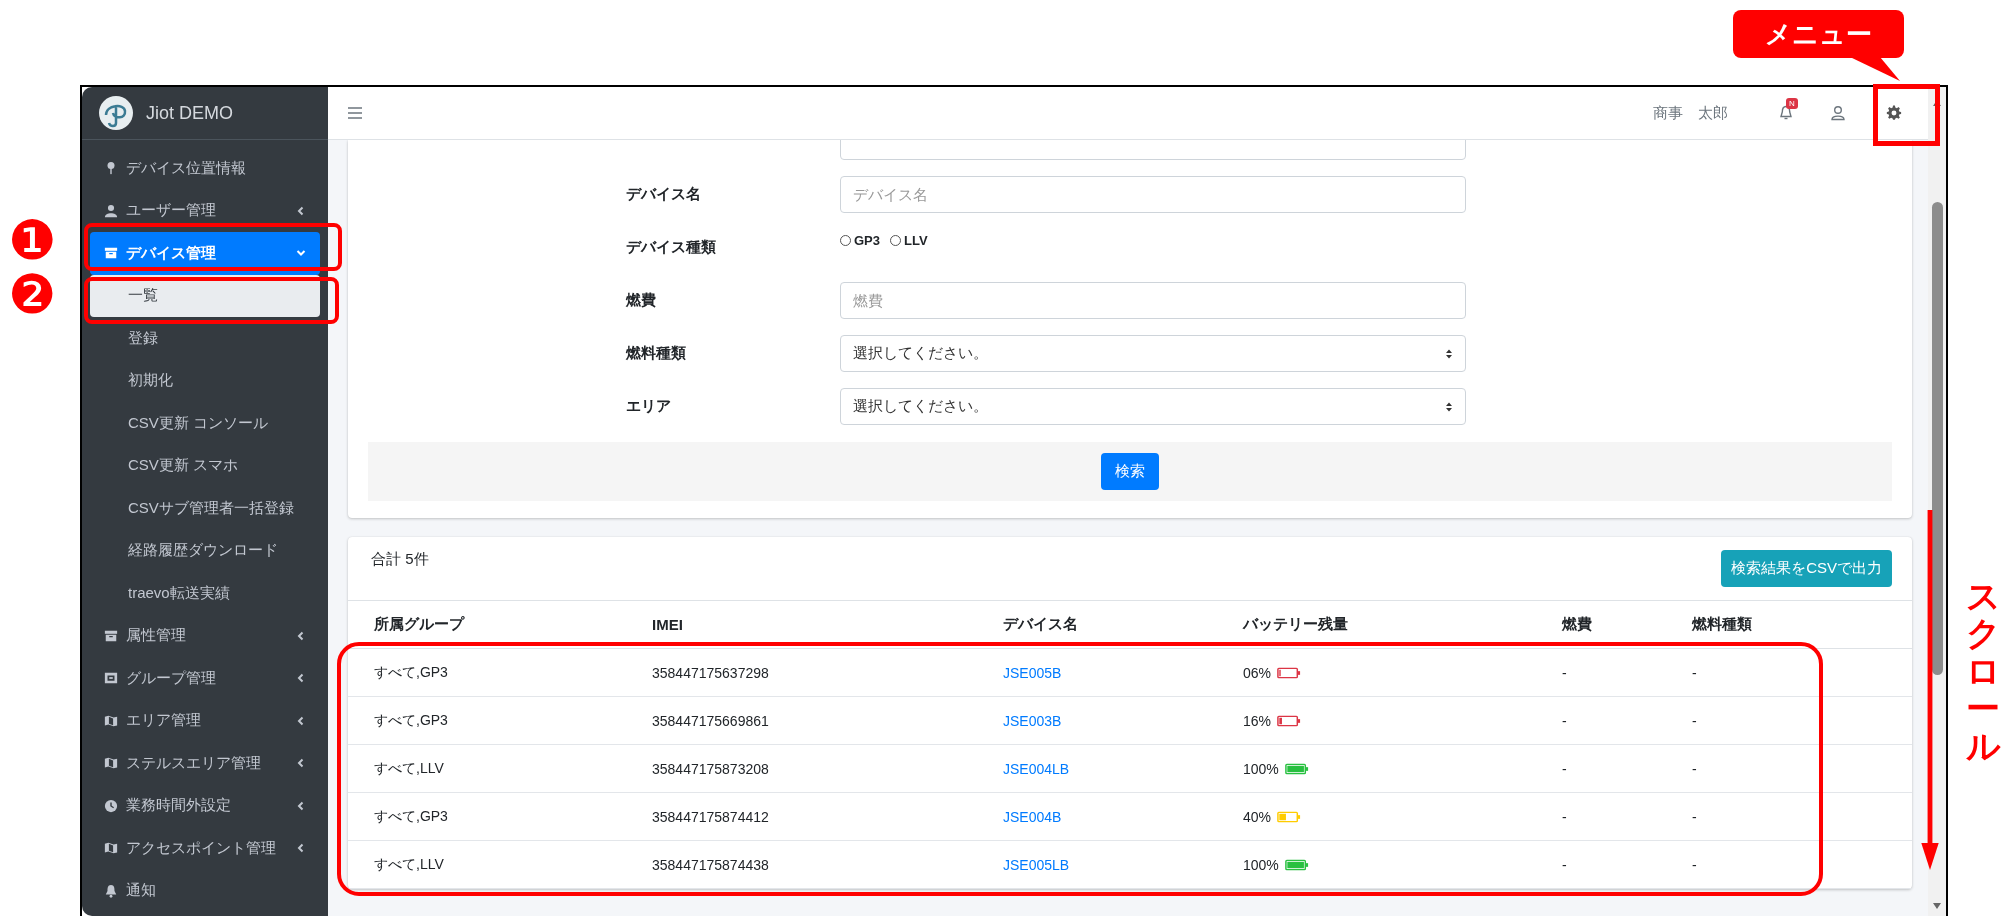  I want to click on scrollbar-thumb, so click(1937, 438).